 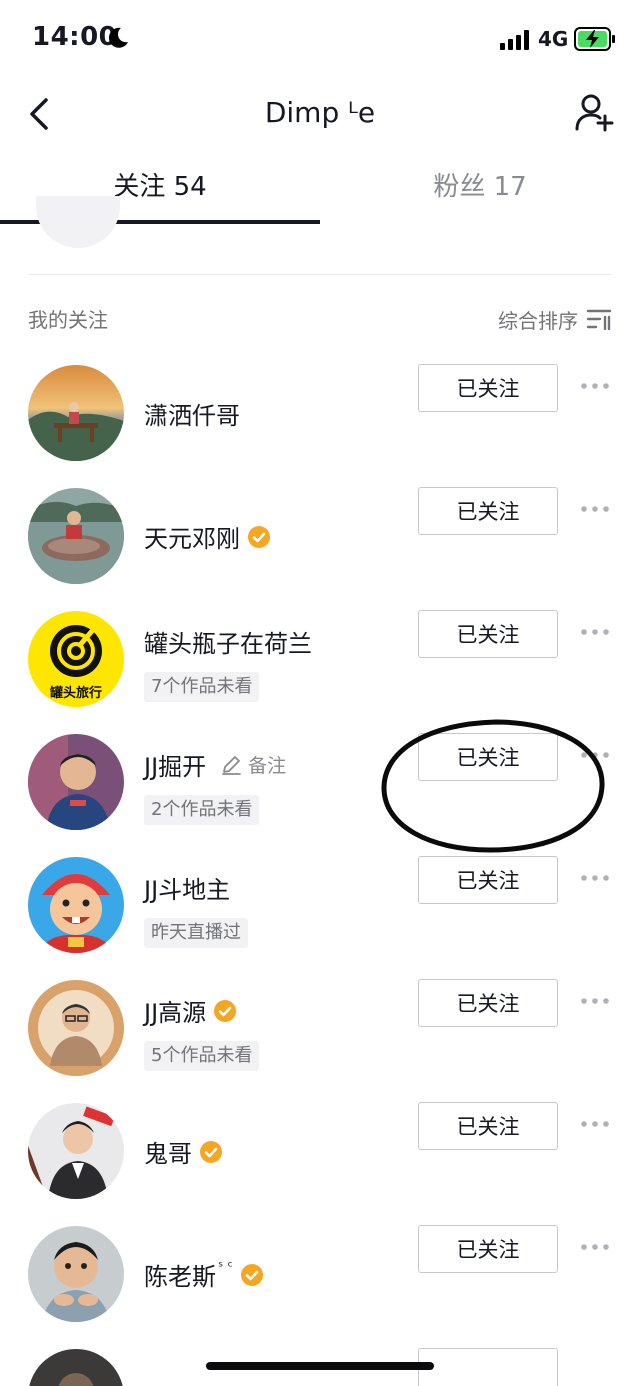 I want to click on list-item: 罐头旅行 罐头瓶子在荷兰 7个作品未看 已关注, so click(x=320, y=669).